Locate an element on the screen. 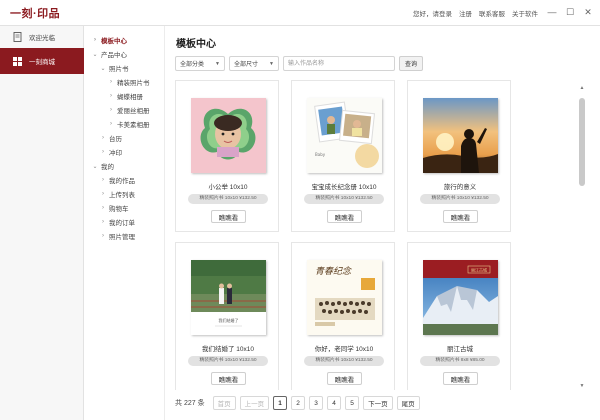 This screenshot has width=600, height=420. top-links: 您好，请登录 注册 联系客服 关于软件 is located at coordinates (475, 13).